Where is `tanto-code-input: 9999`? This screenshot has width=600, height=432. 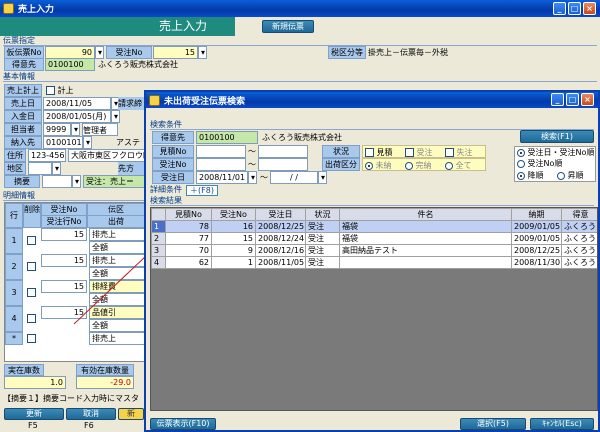
tanto-code-input: 9999 is located at coordinates (57, 129).